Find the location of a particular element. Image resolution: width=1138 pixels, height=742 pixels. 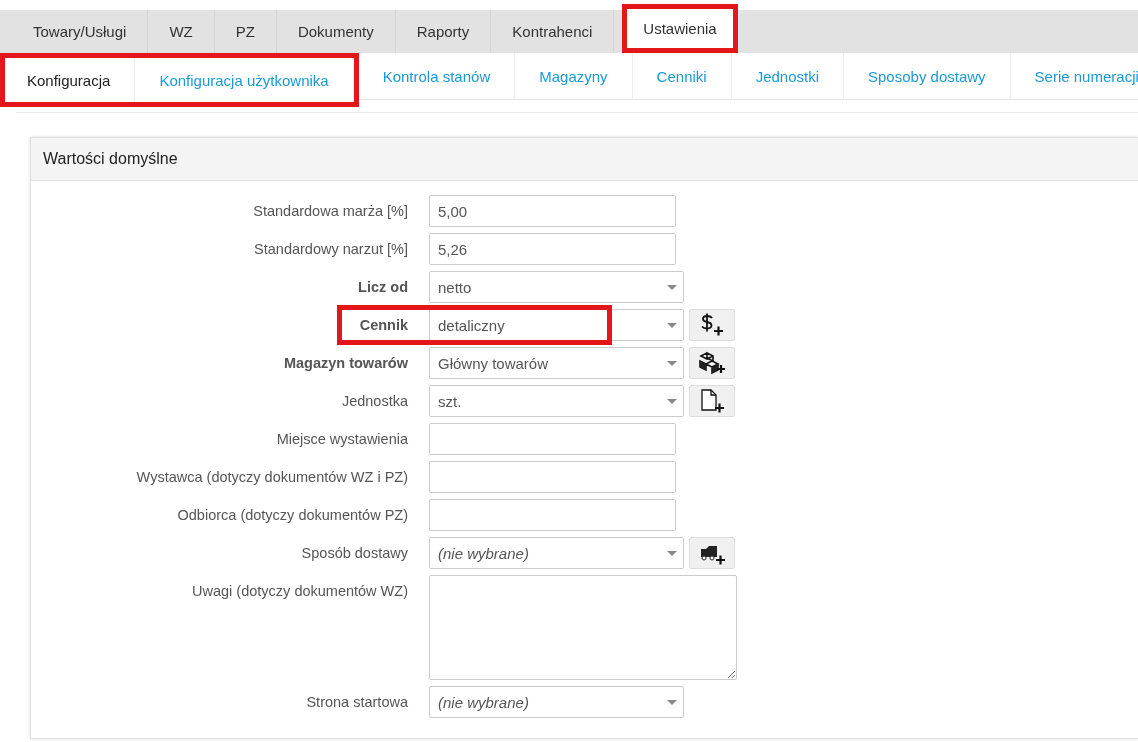

field-label: Wystawca (dotyczy dokumentów WZ i PZ) is located at coordinates (271, 476).